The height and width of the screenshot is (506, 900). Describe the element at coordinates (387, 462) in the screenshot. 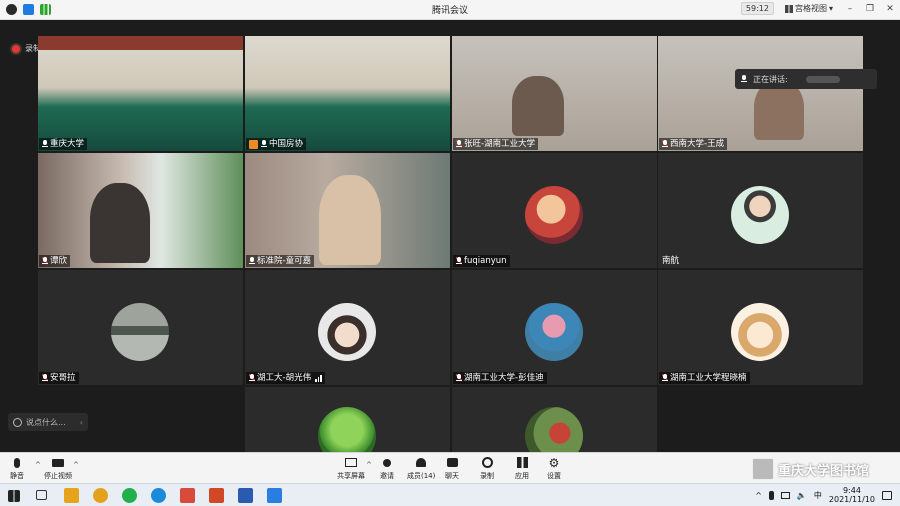

I see `invite-user-icon` at that location.